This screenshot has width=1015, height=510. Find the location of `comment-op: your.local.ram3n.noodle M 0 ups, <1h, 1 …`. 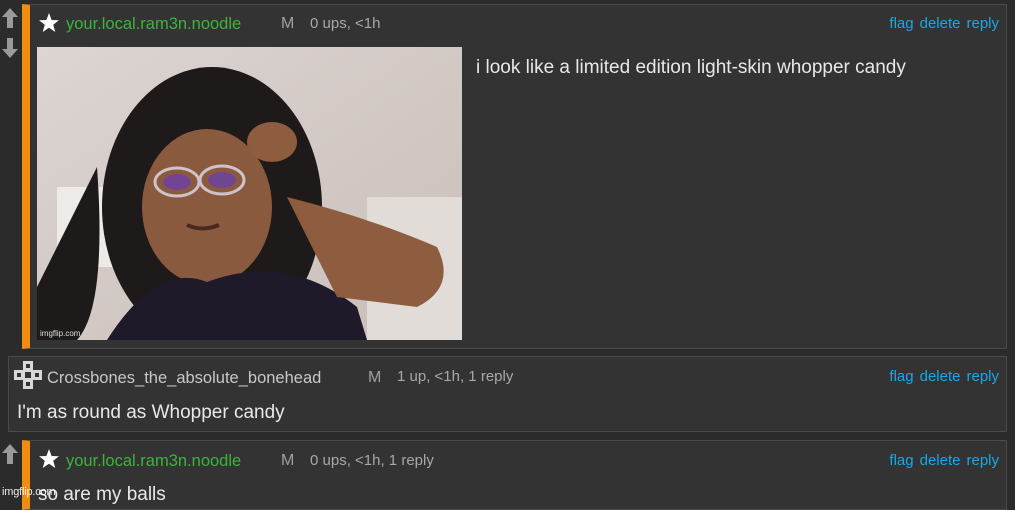

comment-op: your.local.ram3n.noodle M 0 ups, <1h, 1 … is located at coordinates (514, 475).